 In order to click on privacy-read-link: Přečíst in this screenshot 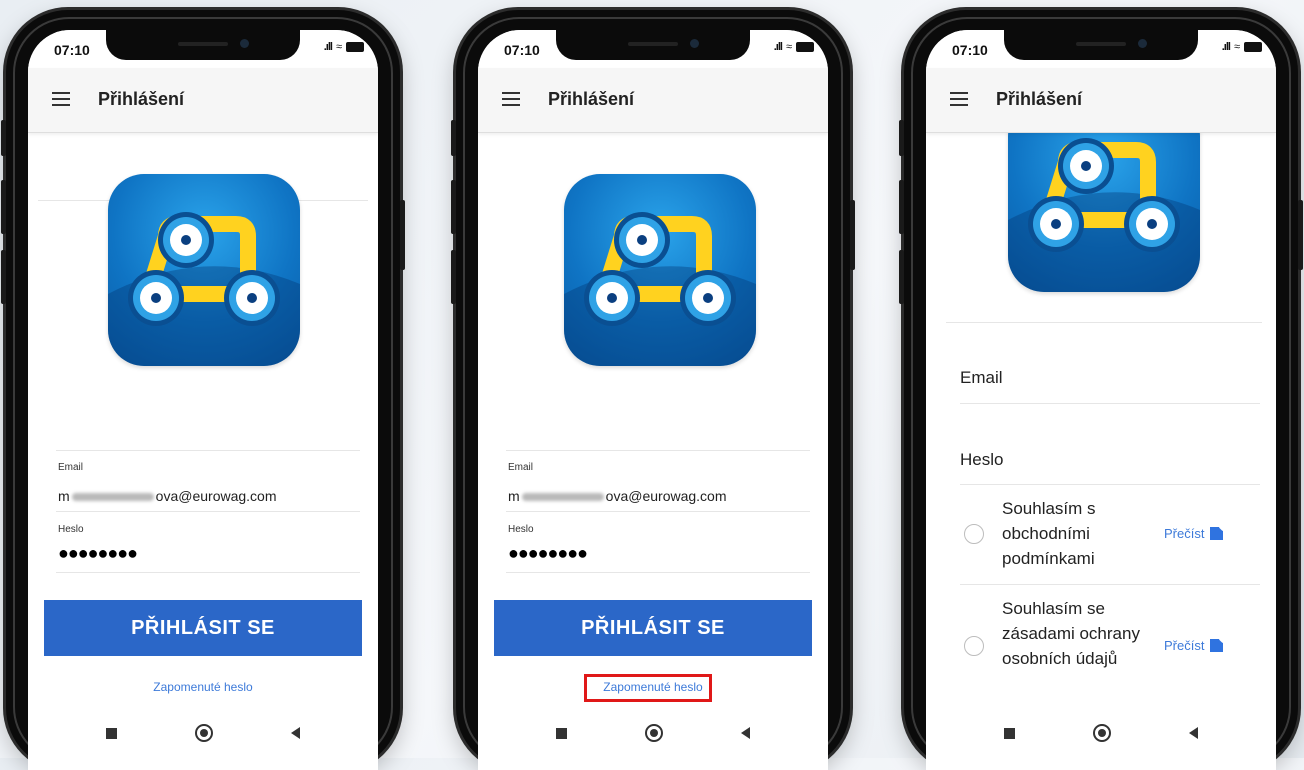, I will do `click(1194, 645)`.